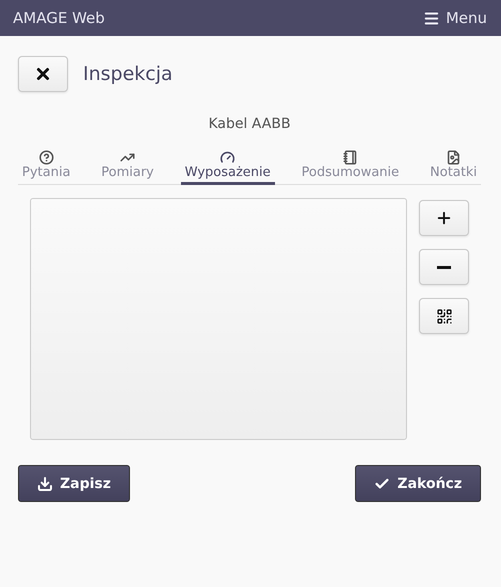  I want to click on menu-icon, so click(431, 18).